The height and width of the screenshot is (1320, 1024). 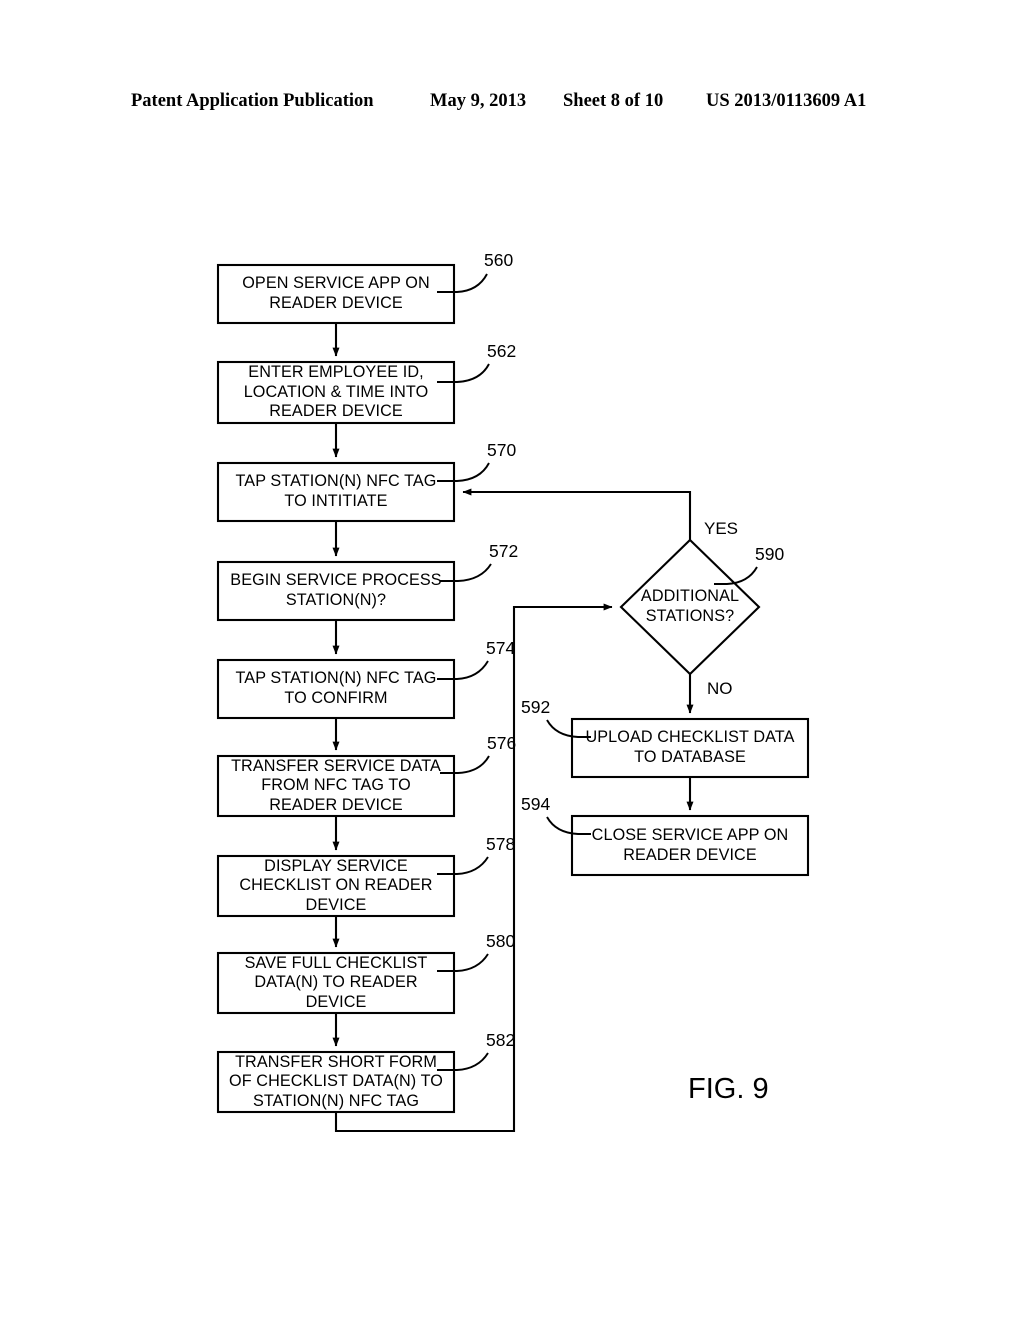 What do you see at coordinates (336, 688) in the screenshot?
I see `node-label-574: TAP STATION(N) NFC TAG TO CONFIRM` at bounding box center [336, 688].